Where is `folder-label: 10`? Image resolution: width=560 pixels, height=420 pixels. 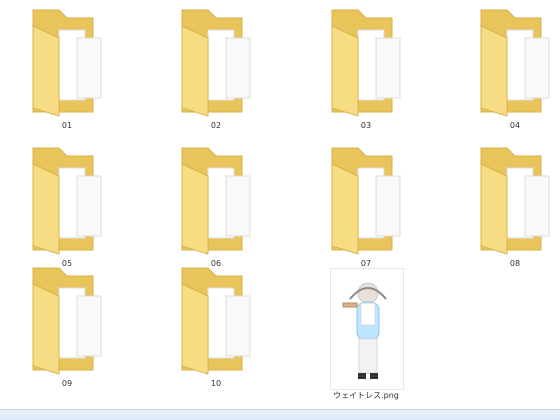 folder-label: 10 is located at coordinates (216, 383).